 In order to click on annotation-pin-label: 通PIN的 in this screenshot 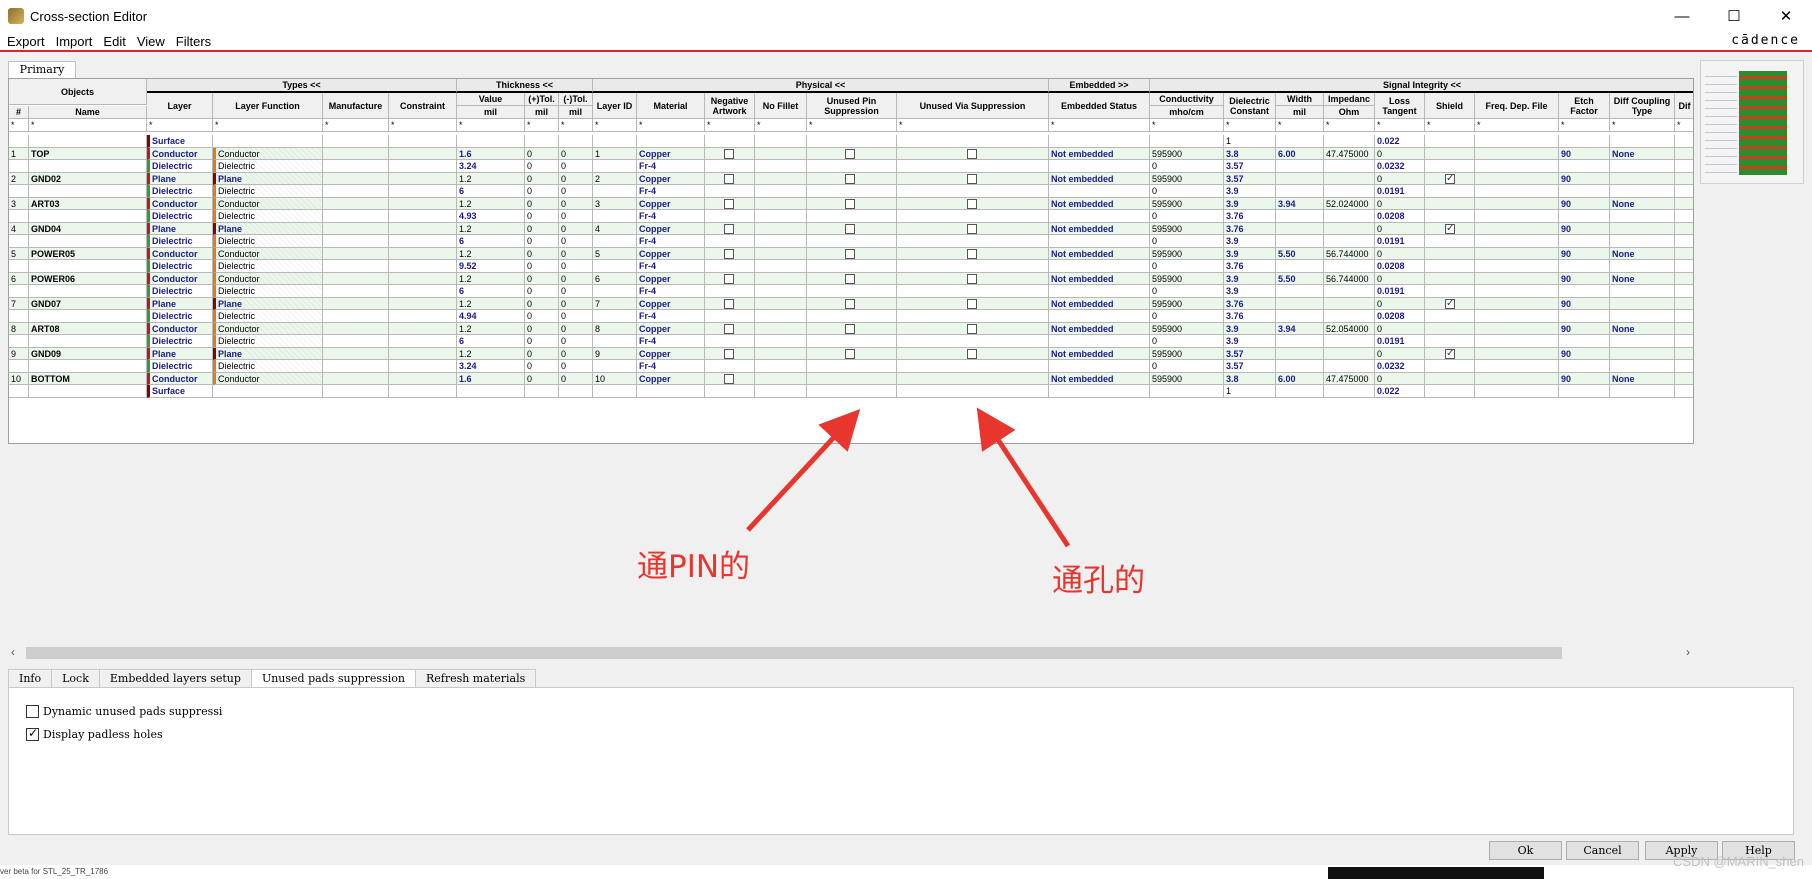, I will do `click(694, 567)`.